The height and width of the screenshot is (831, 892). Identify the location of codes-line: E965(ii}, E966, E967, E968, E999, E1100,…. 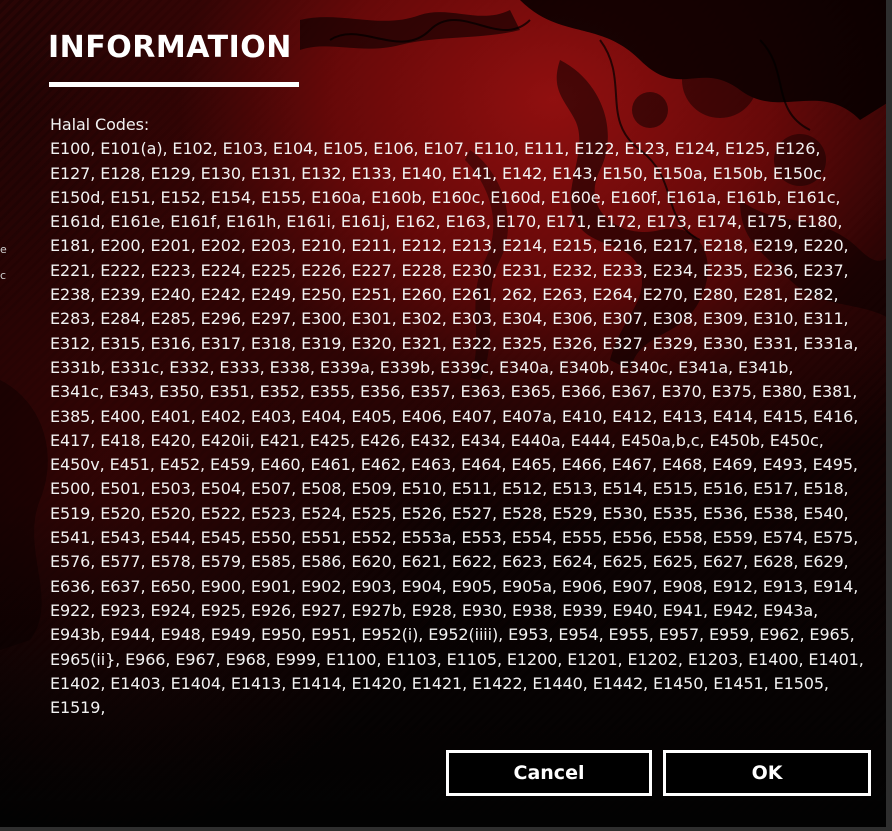
(457, 659).